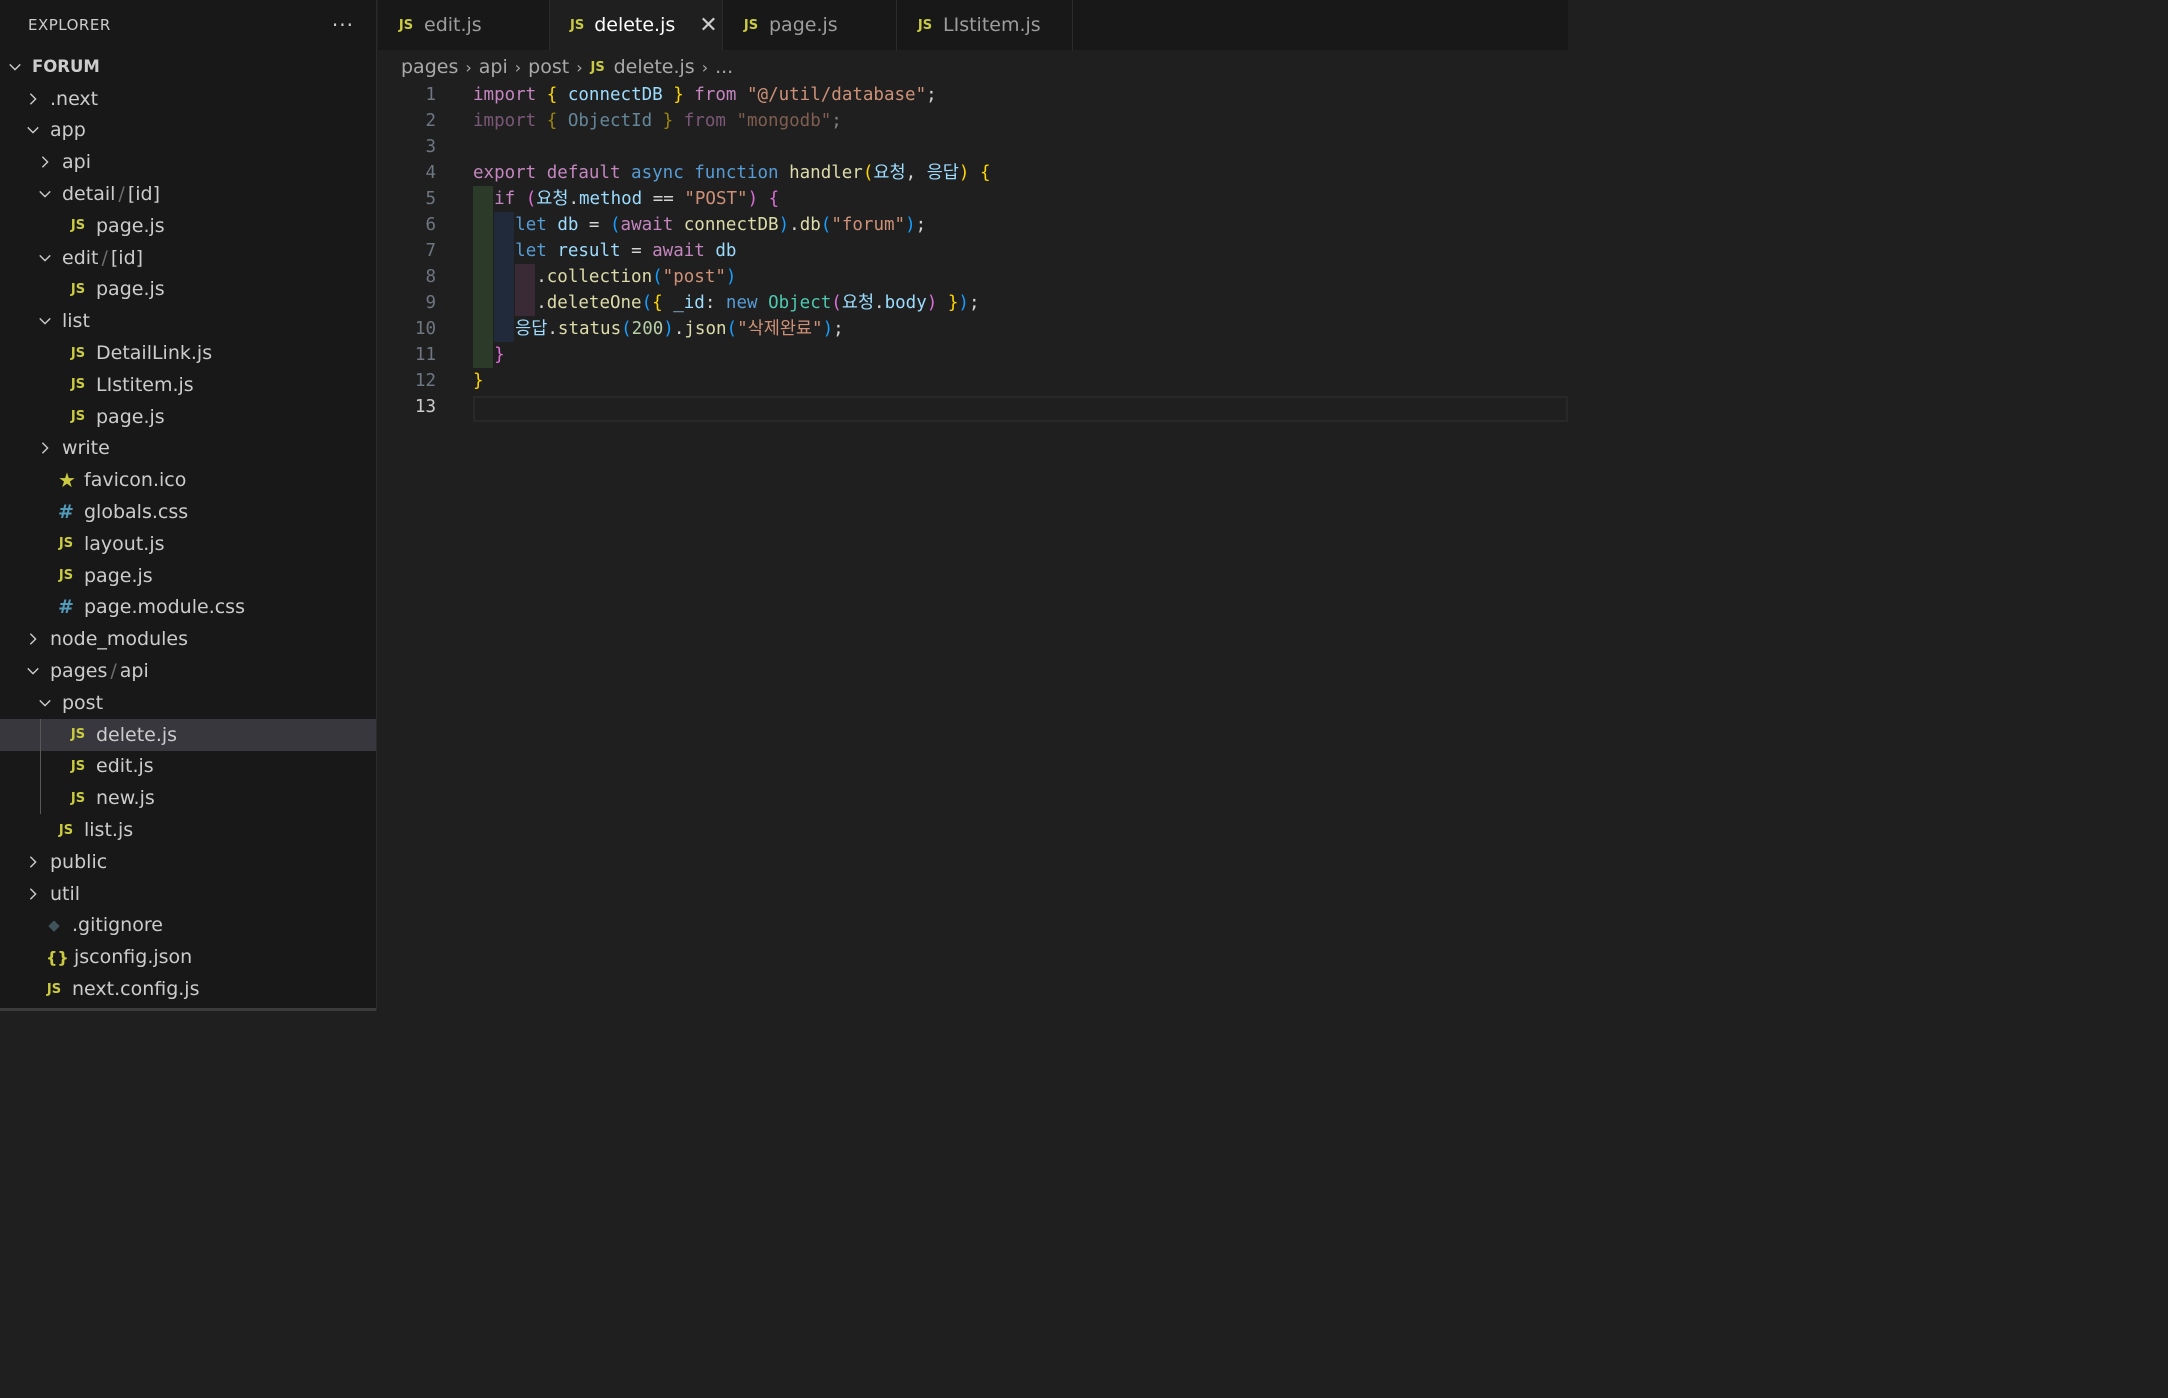 Image resolution: width=2168 pixels, height=1398 pixels. What do you see at coordinates (425, 381) in the screenshot?
I see `line-number: 12` at bounding box center [425, 381].